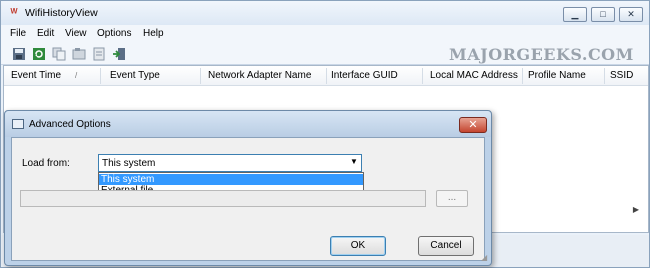 The height and width of the screenshot is (268, 650). Describe the element at coordinates (557, 75) in the screenshot. I see `col-profile-name: Profile Name` at that location.